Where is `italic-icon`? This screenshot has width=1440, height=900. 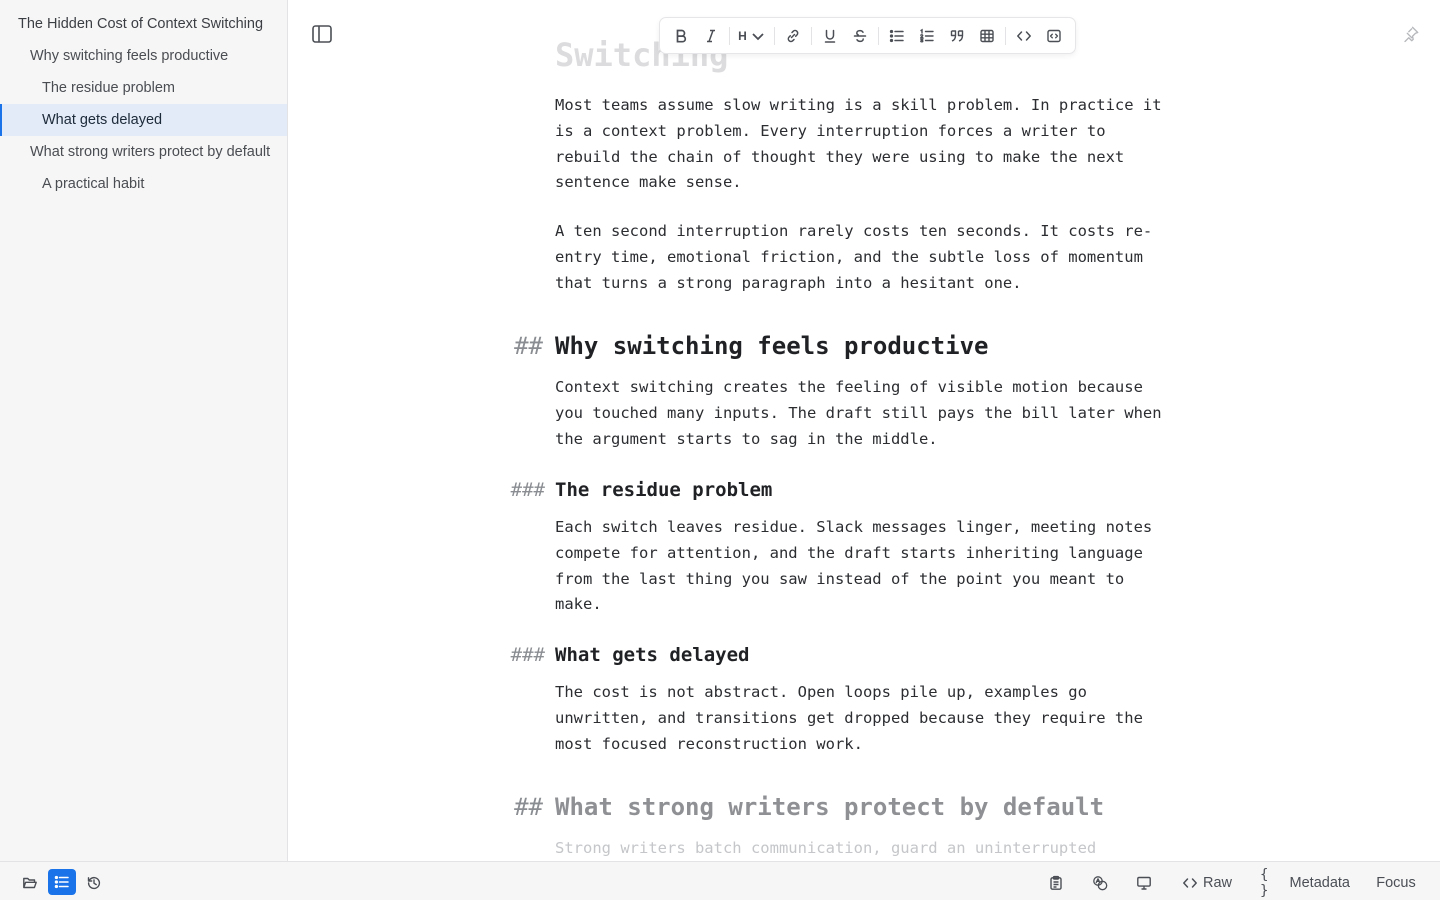
italic-icon is located at coordinates (711, 35).